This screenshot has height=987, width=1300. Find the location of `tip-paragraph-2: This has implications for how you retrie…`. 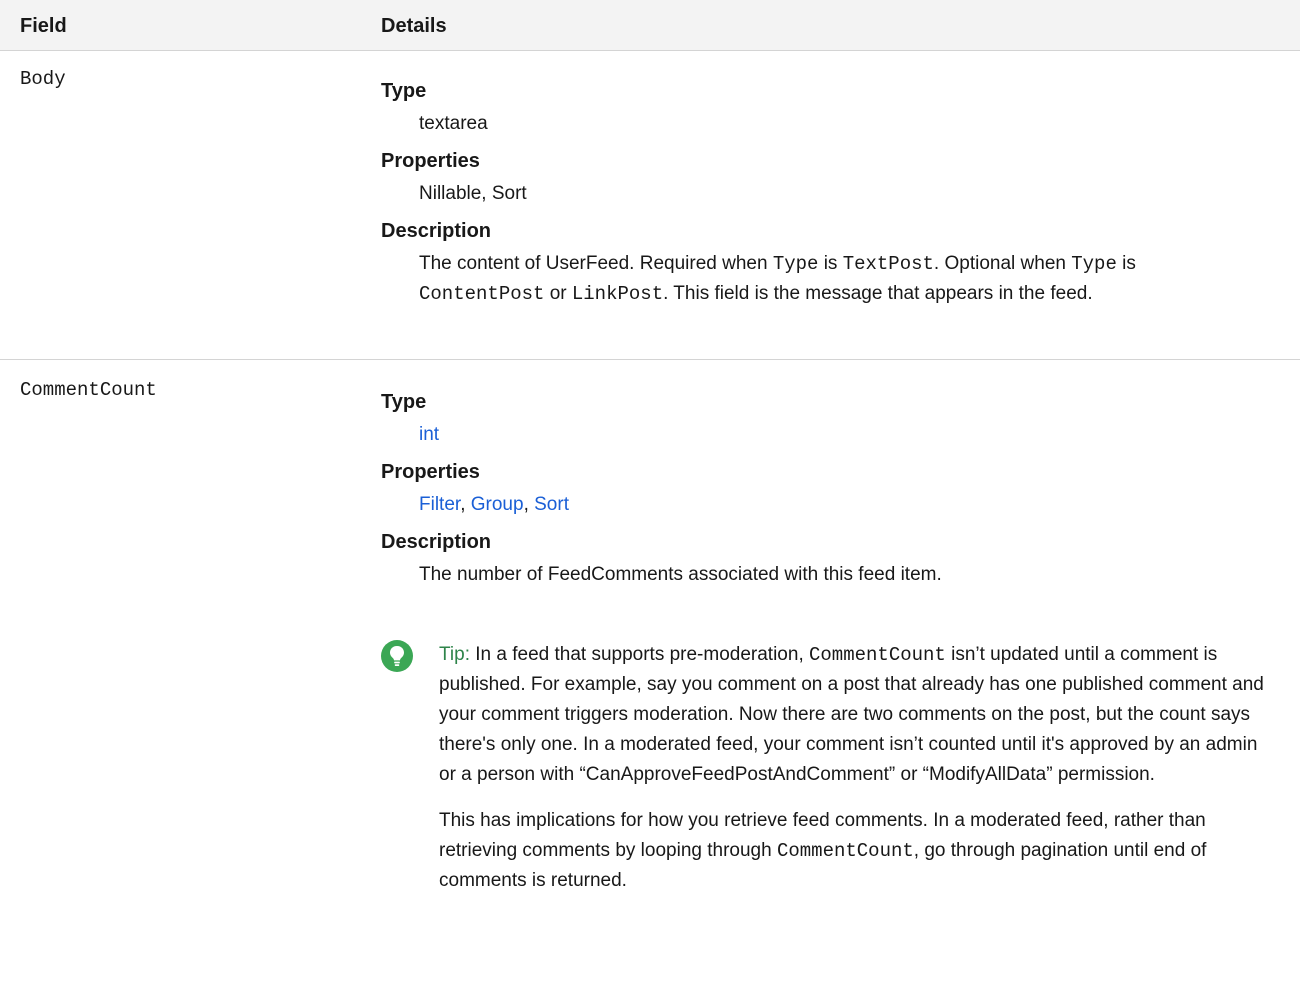

tip-paragraph-2: This has implications for how you retrie… is located at coordinates (854, 851).